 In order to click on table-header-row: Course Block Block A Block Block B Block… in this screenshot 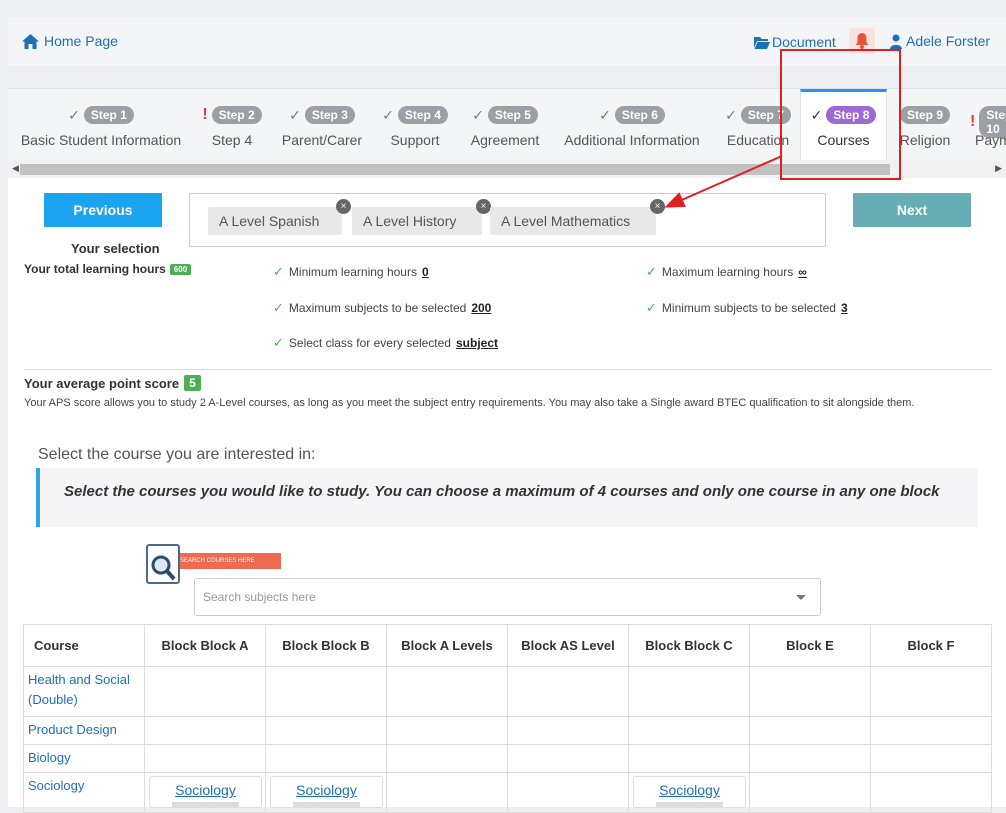, I will do `click(507, 645)`.